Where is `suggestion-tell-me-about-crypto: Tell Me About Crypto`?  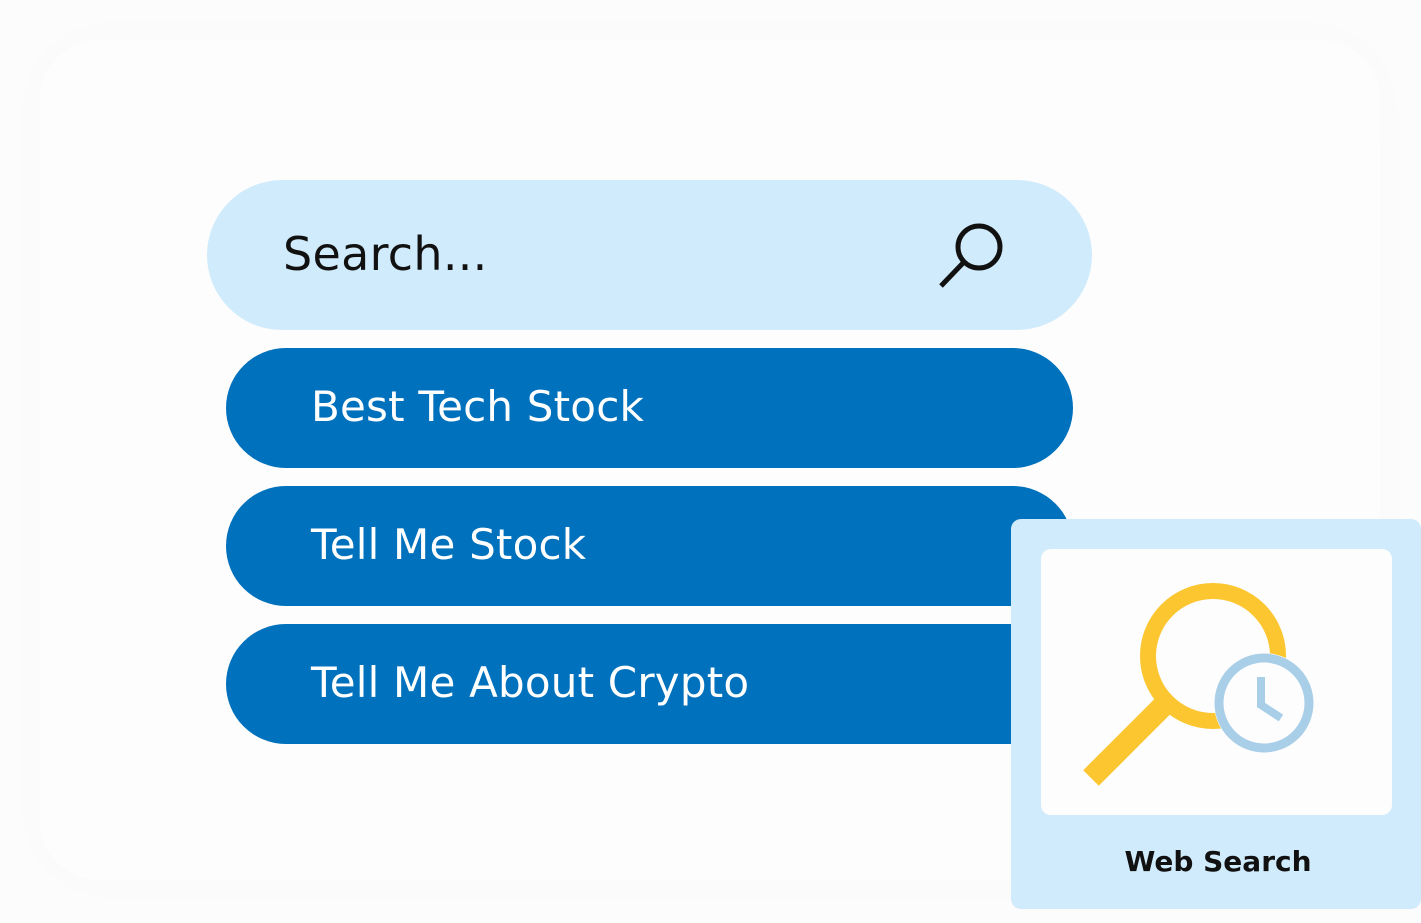
suggestion-tell-me-about-crypto: Tell Me About Crypto is located at coordinates (649, 684).